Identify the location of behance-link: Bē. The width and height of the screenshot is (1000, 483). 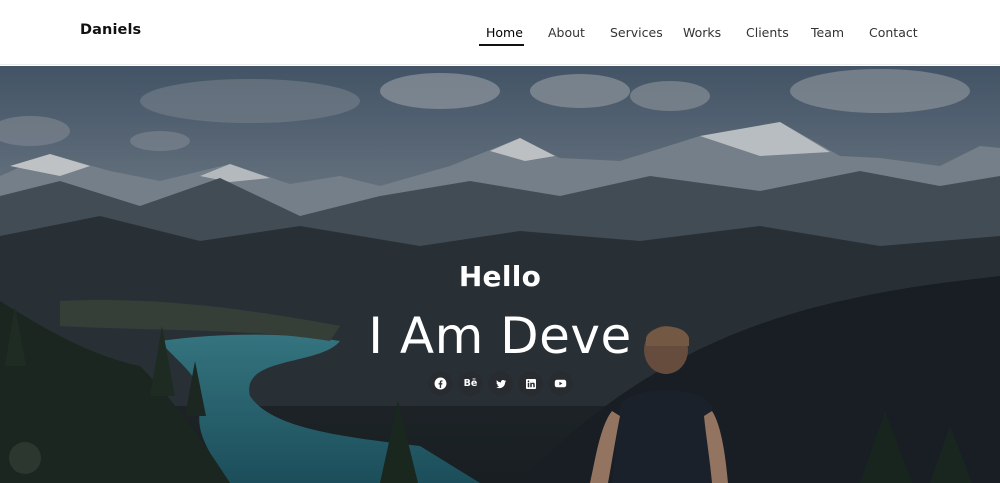
(470, 383).